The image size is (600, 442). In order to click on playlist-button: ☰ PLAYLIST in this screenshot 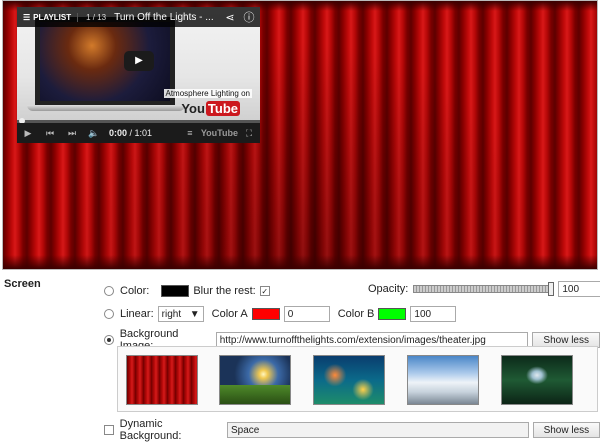, I will do `click(47, 17)`.